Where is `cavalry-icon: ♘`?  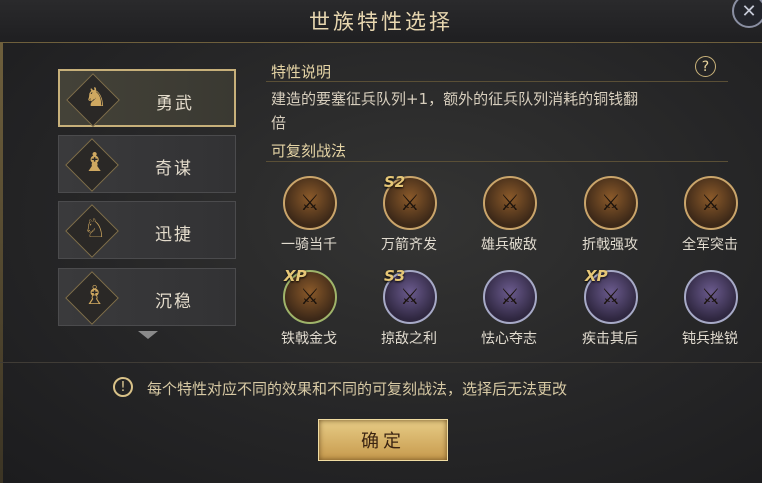 cavalry-icon: ♘ is located at coordinates (95, 229).